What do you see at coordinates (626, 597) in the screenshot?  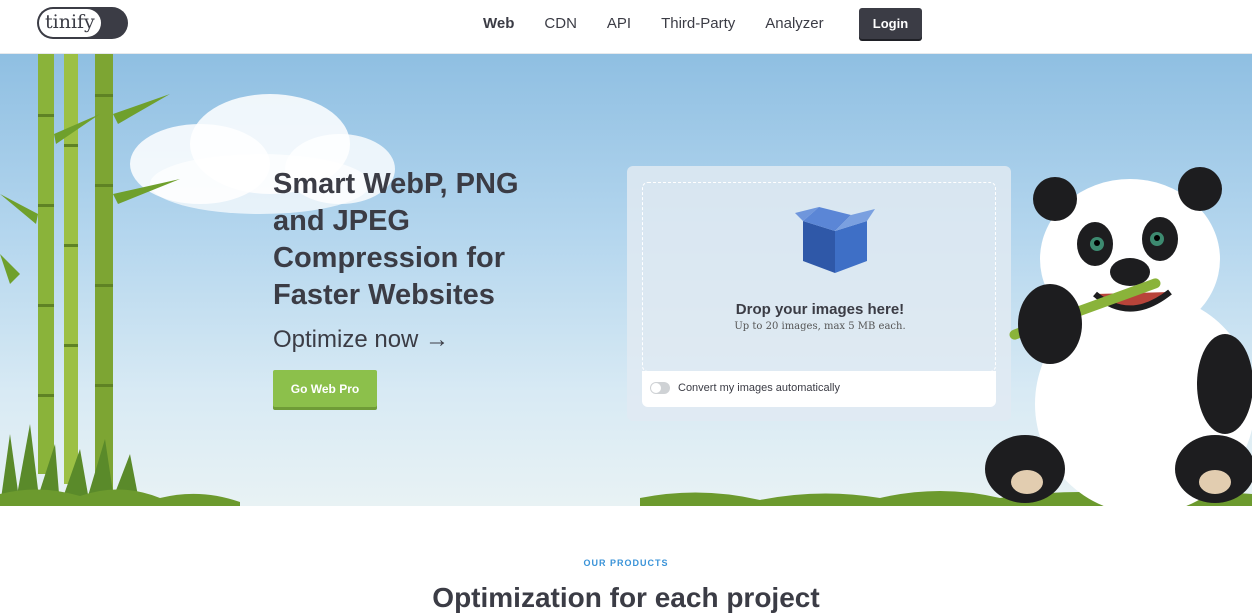 I see `products-title: Optimization for each project` at bounding box center [626, 597].